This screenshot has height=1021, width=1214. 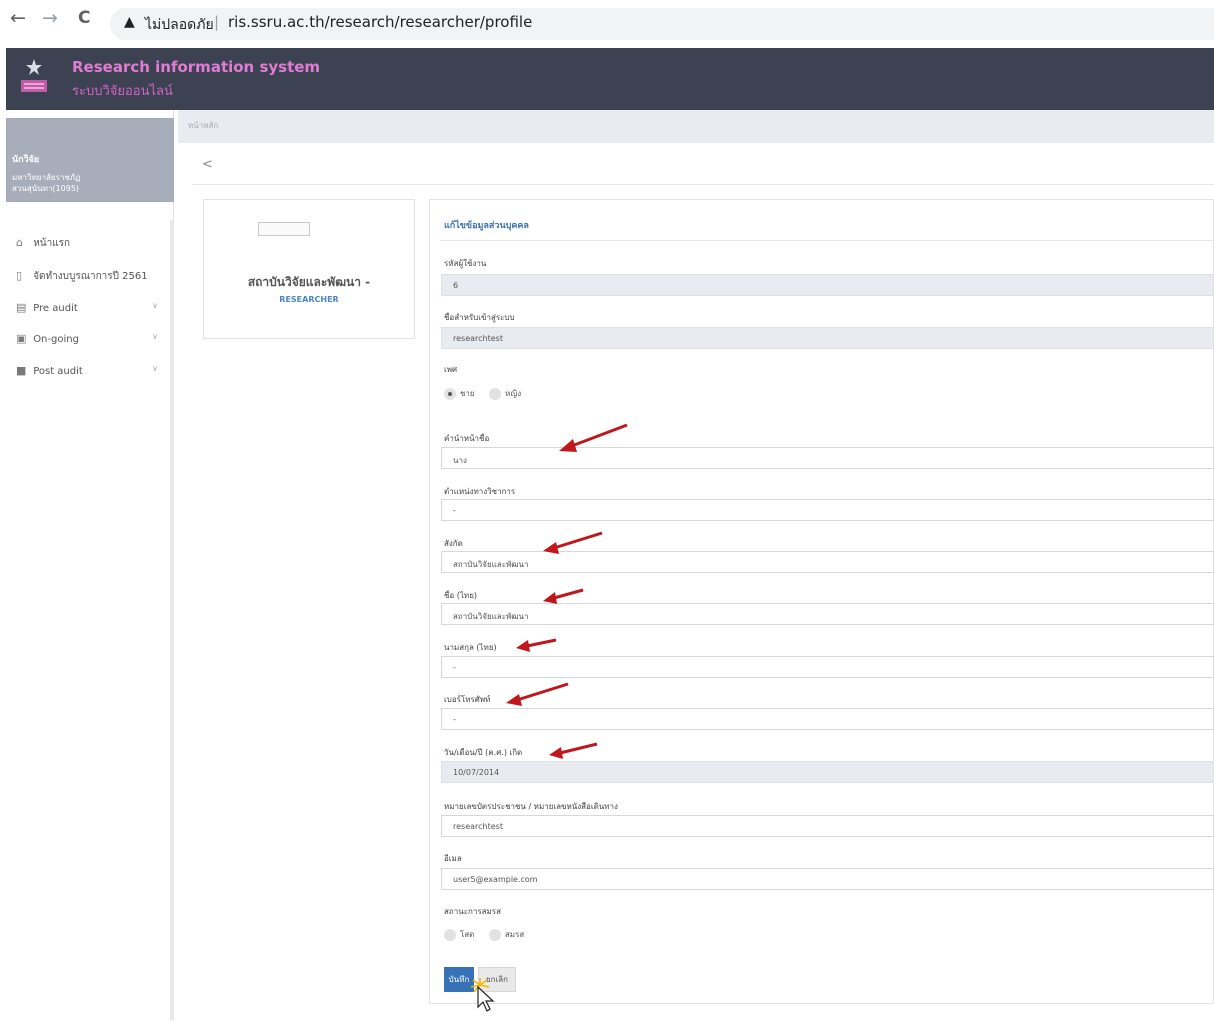 What do you see at coordinates (827, 719) in the screenshot?
I see `phone-field: -` at bounding box center [827, 719].